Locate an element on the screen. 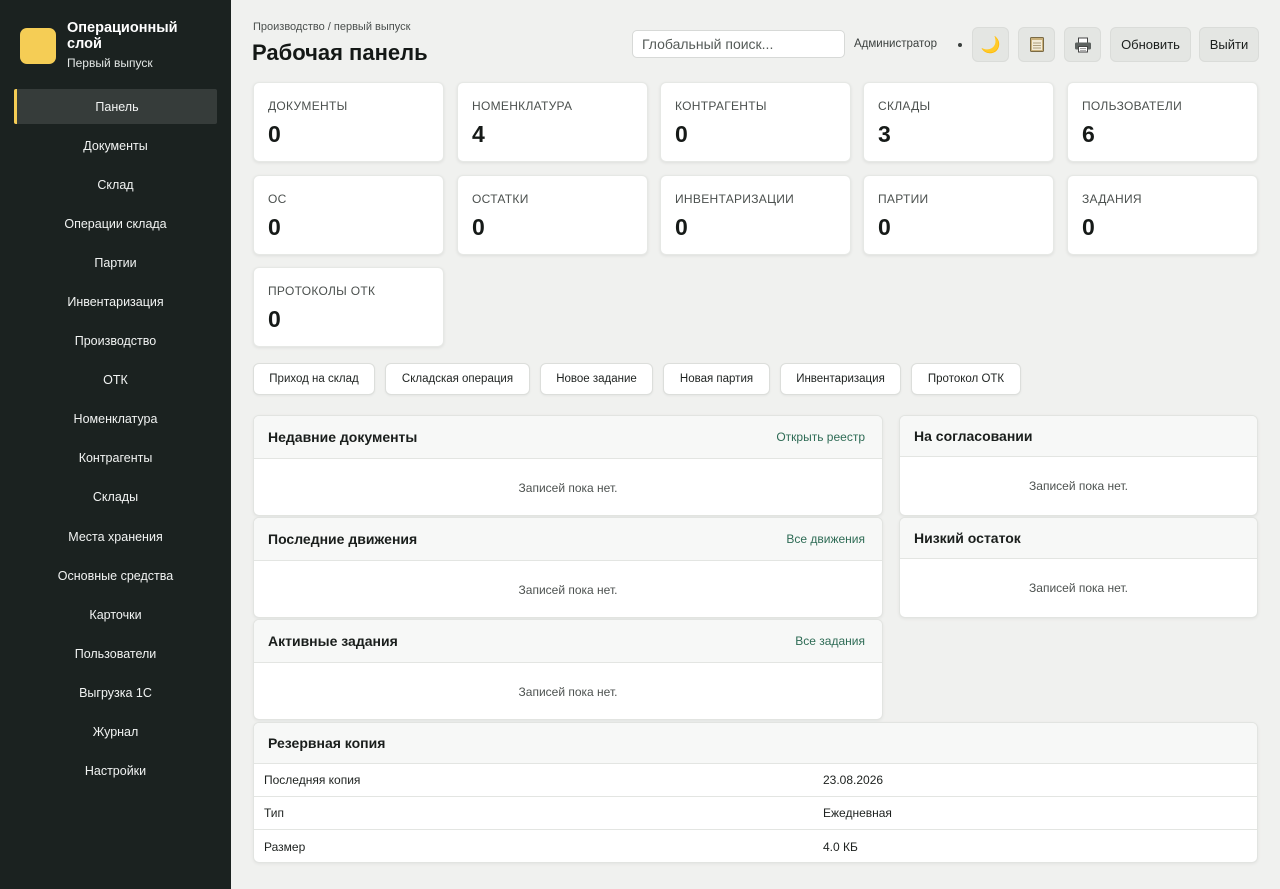 This screenshot has height=889, width=1280. app-subtitle: Первый выпуск is located at coordinates (110, 63).